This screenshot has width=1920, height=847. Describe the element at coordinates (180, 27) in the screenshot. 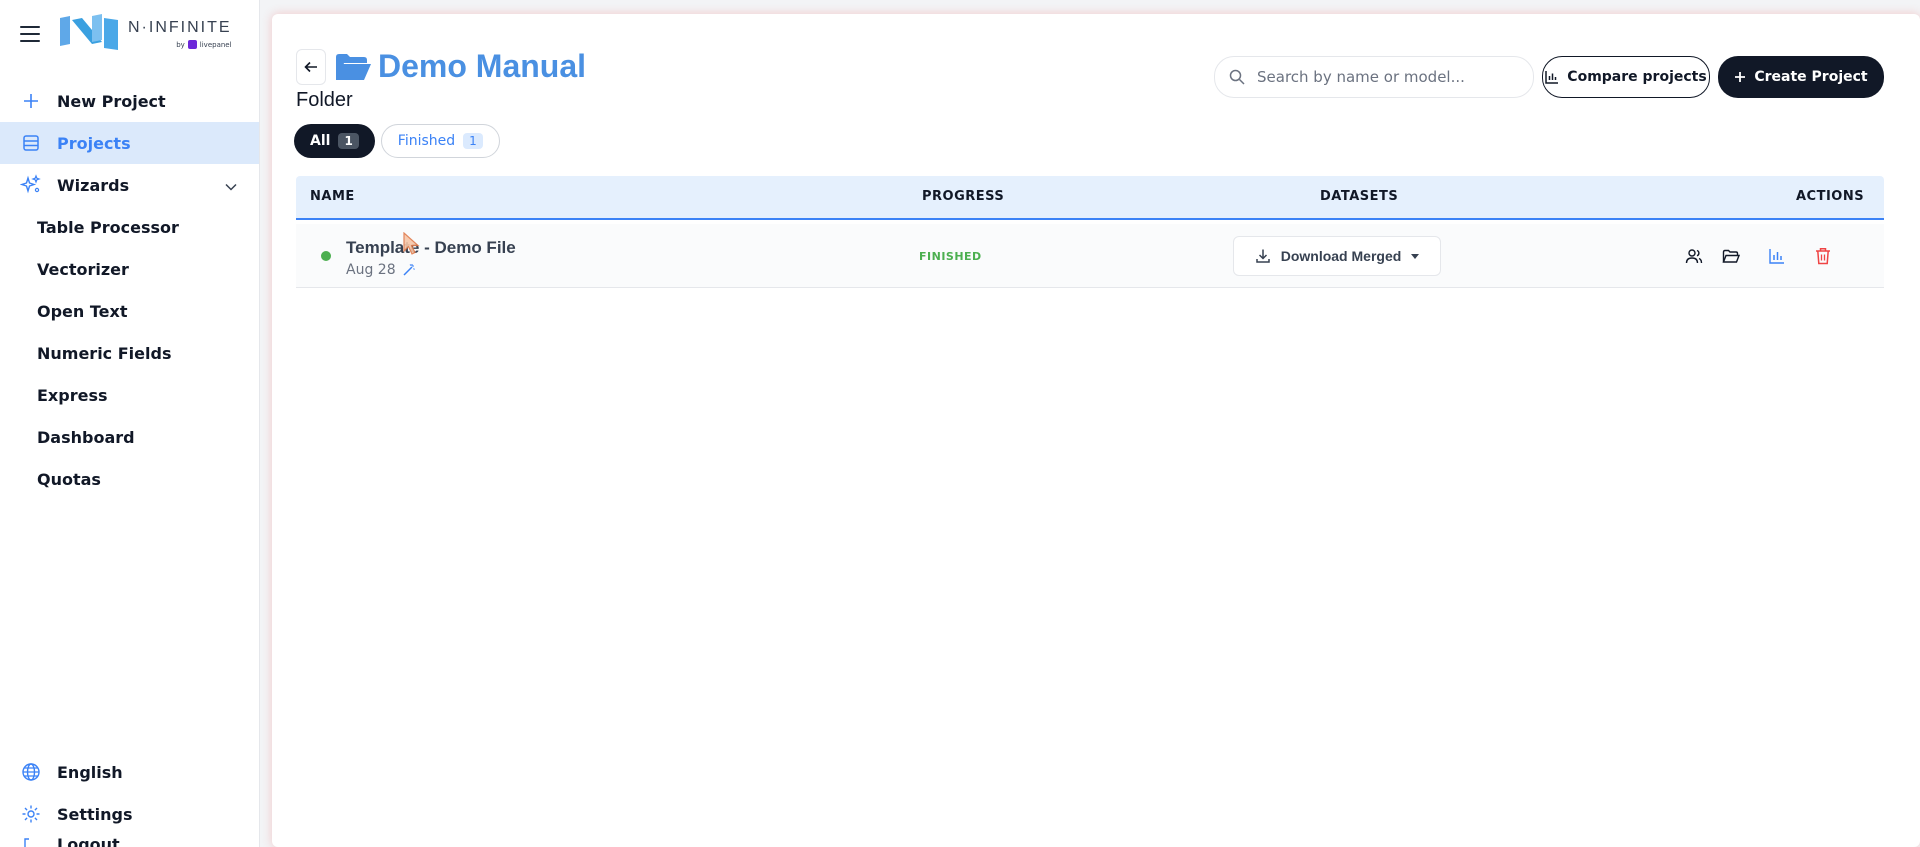

I see `logo-name: N·INFINITE` at that location.